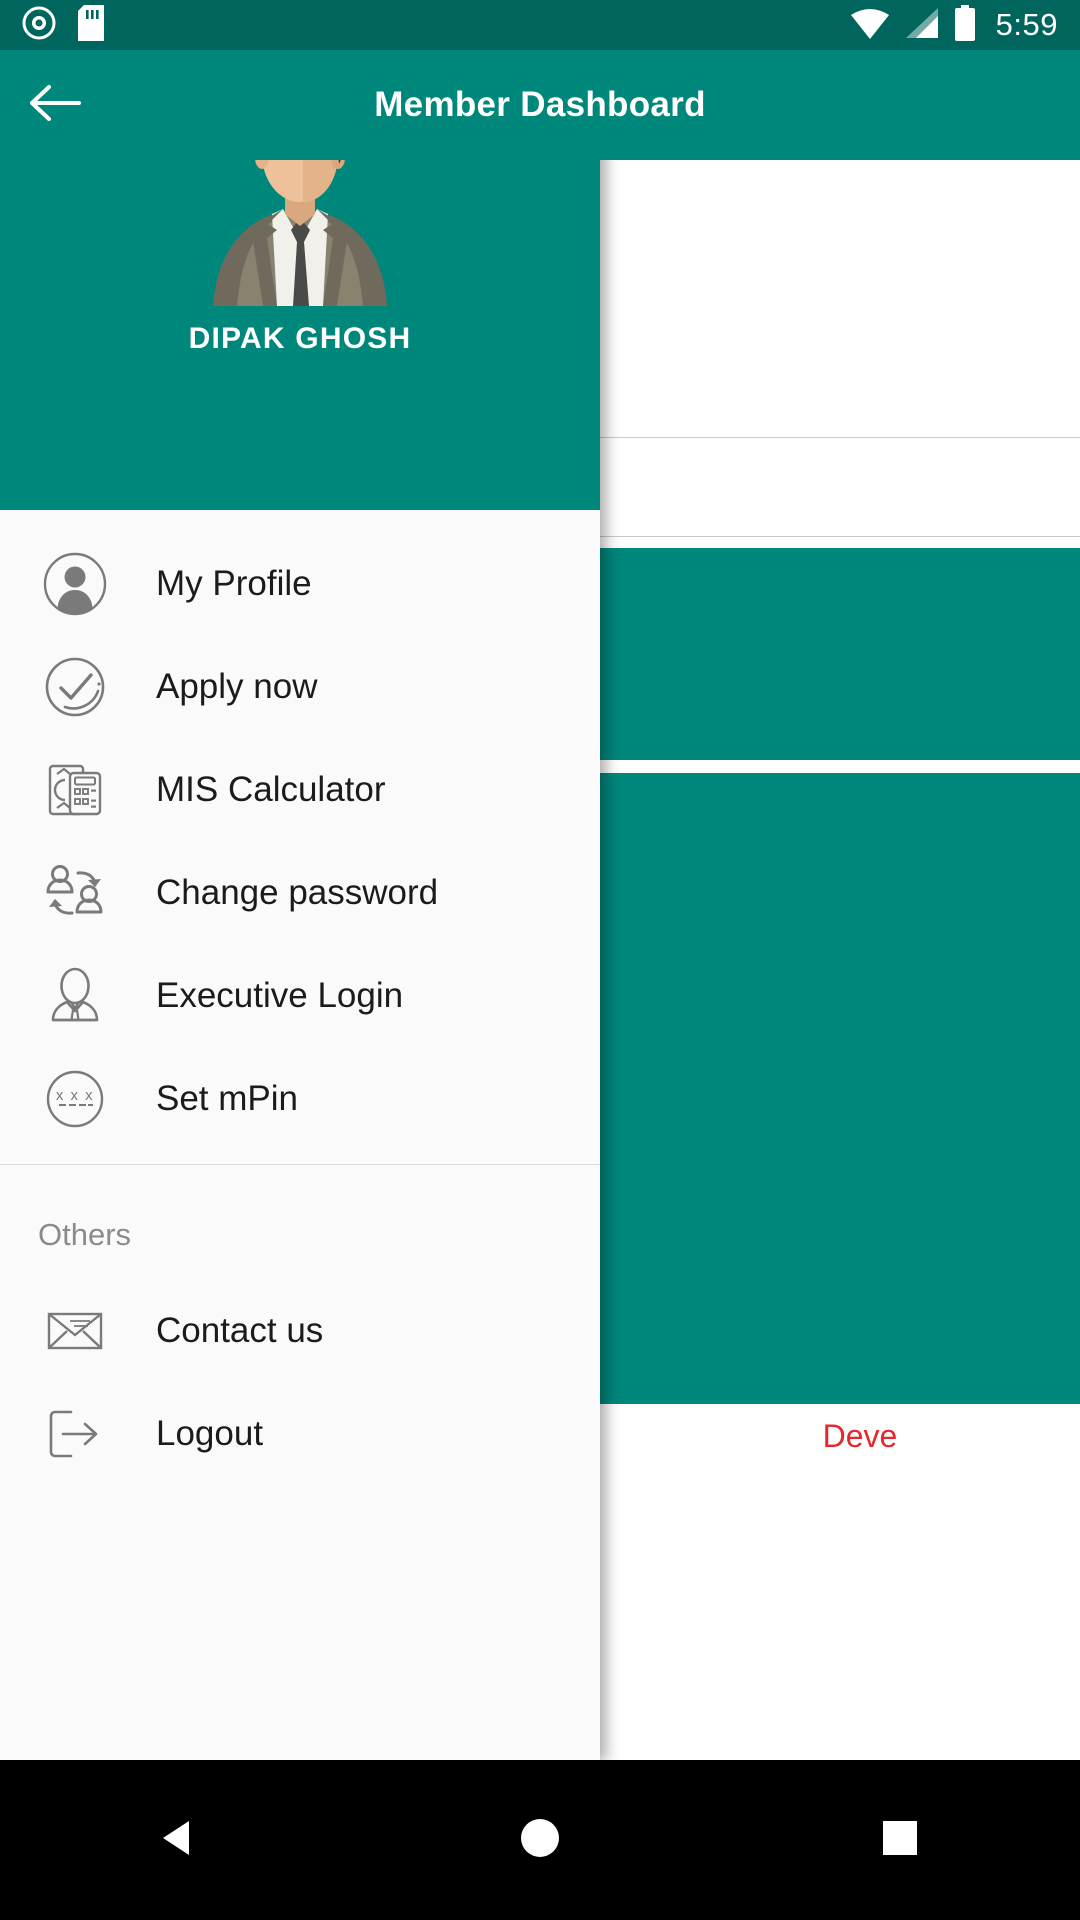  I want to click on cellular-signal-icon, so click(922, 25).